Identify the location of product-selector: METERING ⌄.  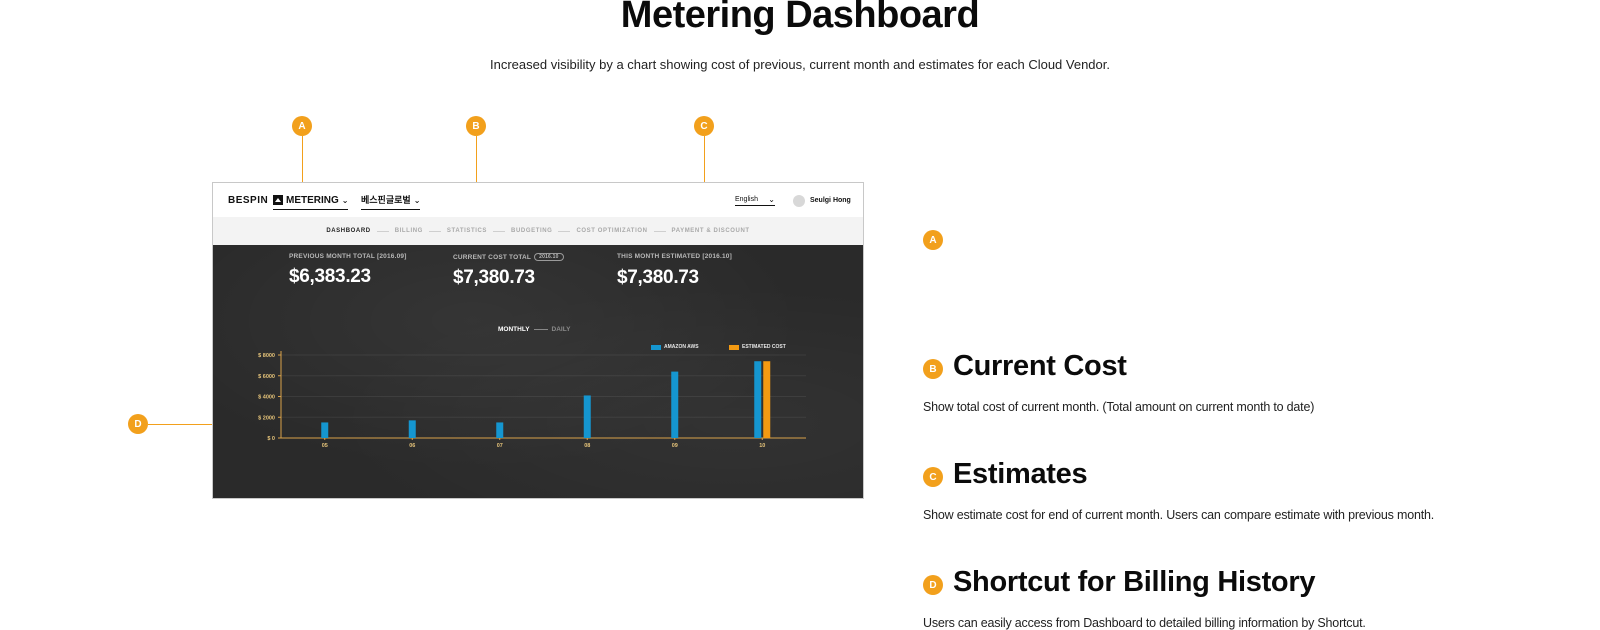
(311, 201).